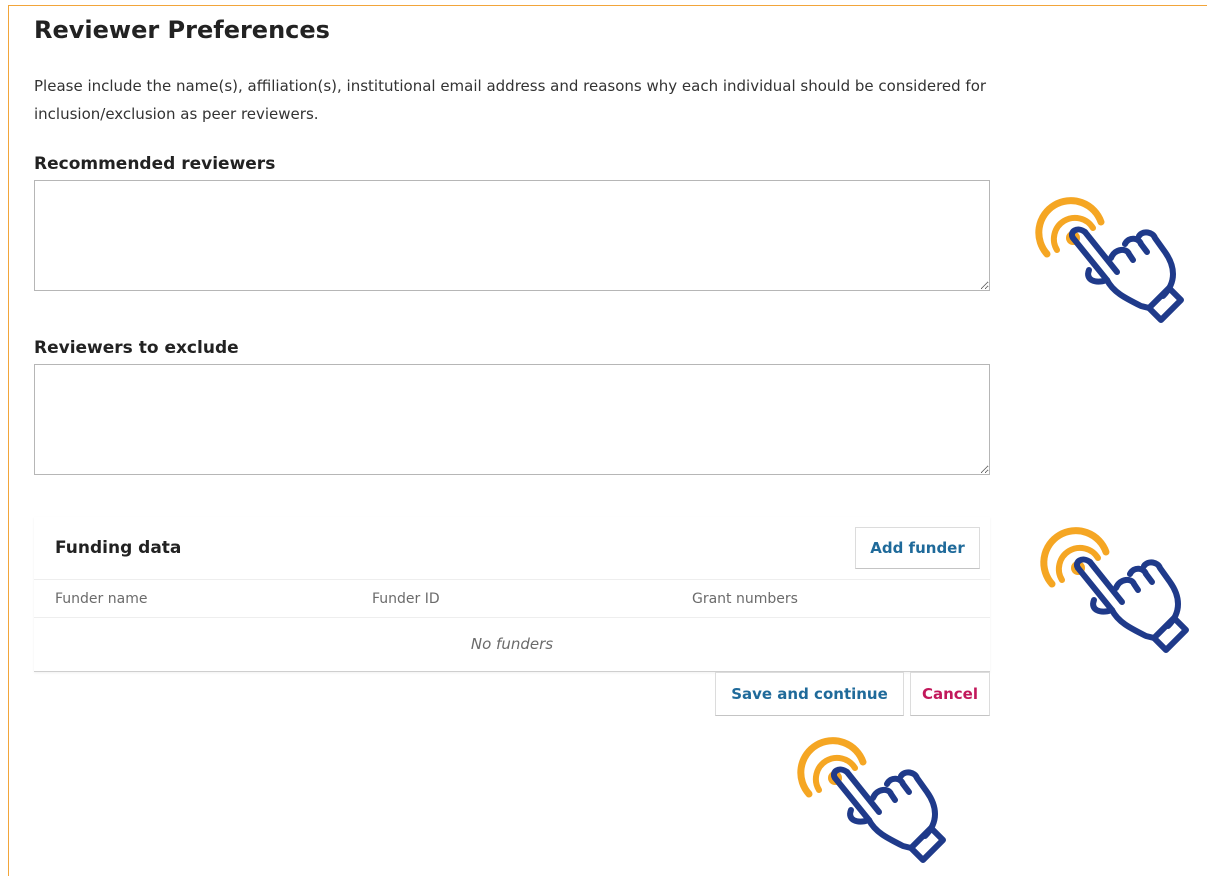 The width and height of the screenshot is (1207, 878). What do you see at coordinates (8, 440) in the screenshot?
I see `frame-border-left` at bounding box center [8, 440].